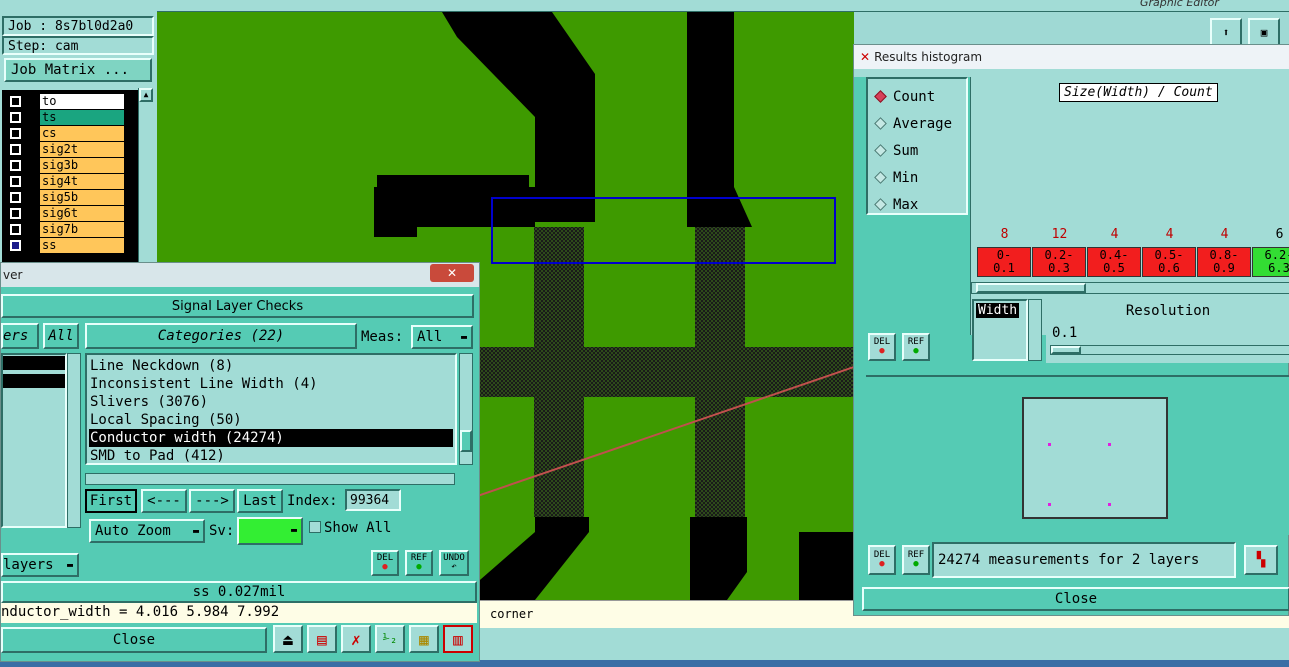 The width and height of the screenshot is (1289, 667). Describe the element at coordinates (82, 213) in the screenshot. I see `layer-name: sig6t` at that location.